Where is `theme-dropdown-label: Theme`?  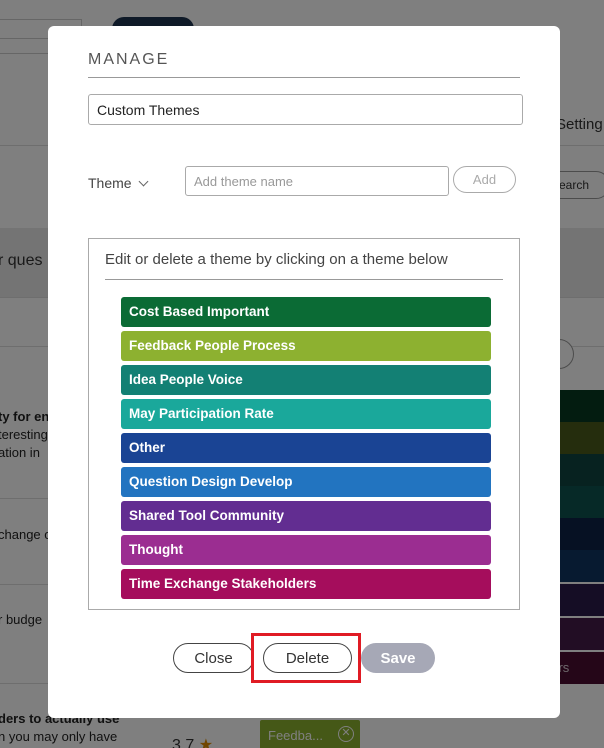 theme-dropdown-label: Theme is located at coordinates (110, 183).